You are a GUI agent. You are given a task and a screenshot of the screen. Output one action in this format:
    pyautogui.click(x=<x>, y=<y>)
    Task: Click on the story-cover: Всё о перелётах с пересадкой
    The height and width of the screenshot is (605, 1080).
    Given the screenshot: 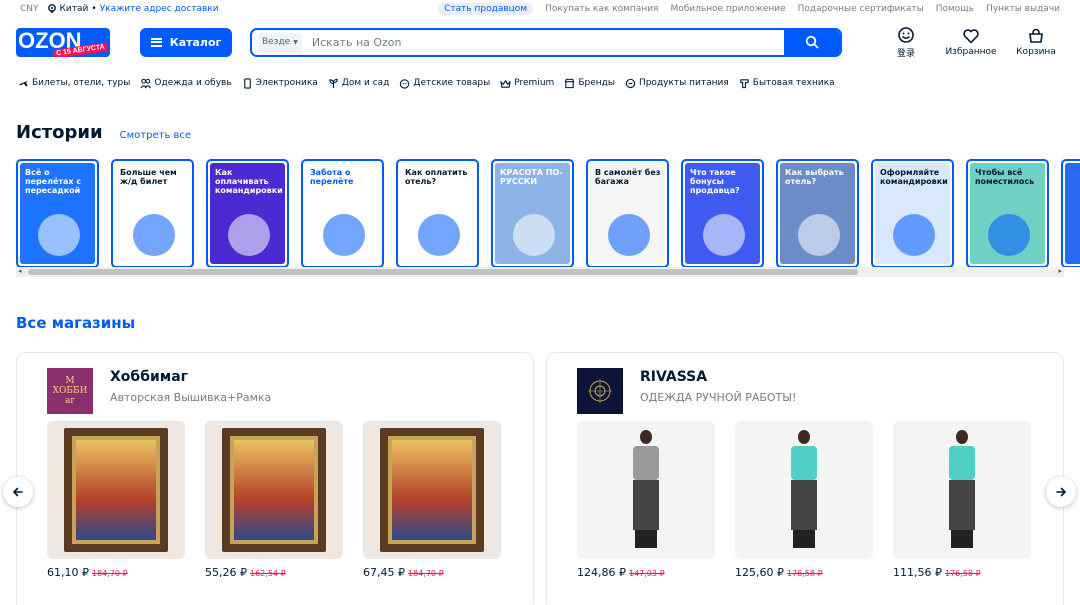 What is the action you would take?
    pyautogui.click(x=57, y=213)
    